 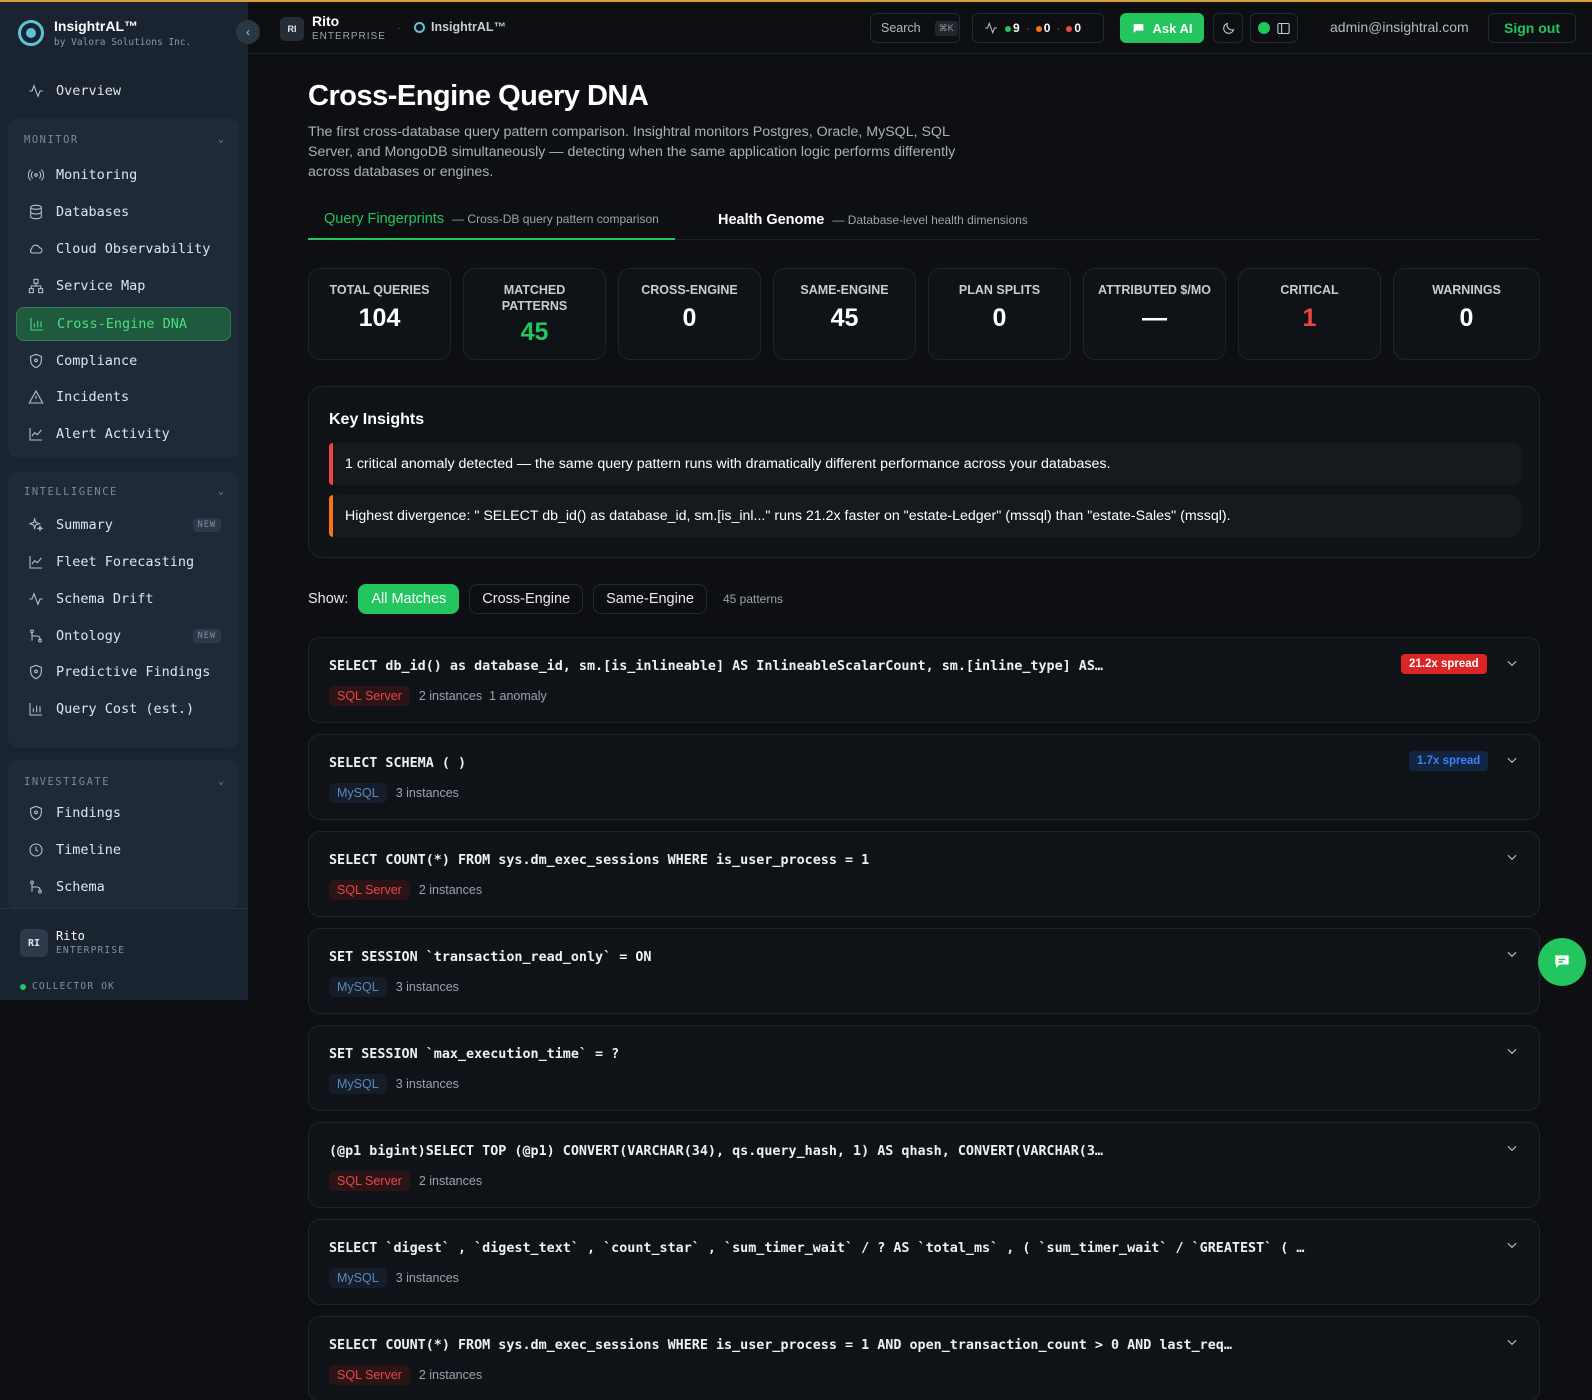 What do you see at coordinates (123, 562) in the screenshot?
I see `sidebar-item-fleet-forecasting: Fleet Forecasting` at bounding box center [123, 562].